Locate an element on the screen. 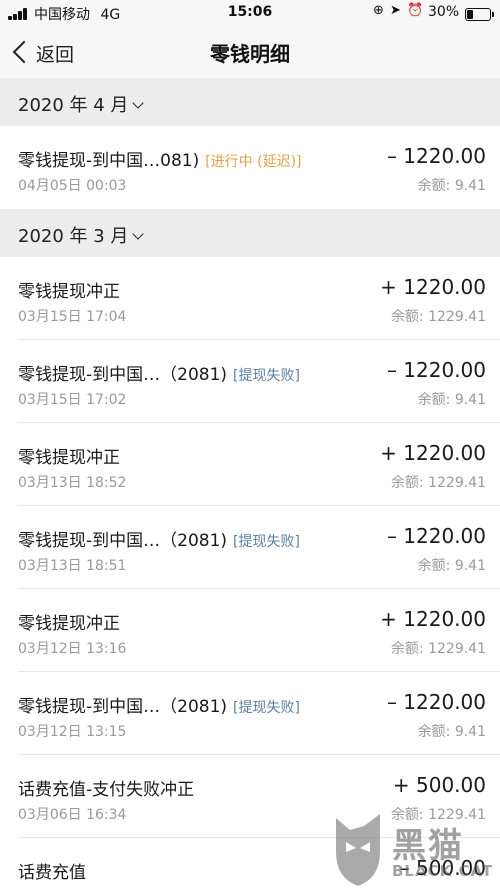 The width and height of the screenshot is (500, 888). transaction-time: 03月13日 18:51 is located at coordinates (72, 566).